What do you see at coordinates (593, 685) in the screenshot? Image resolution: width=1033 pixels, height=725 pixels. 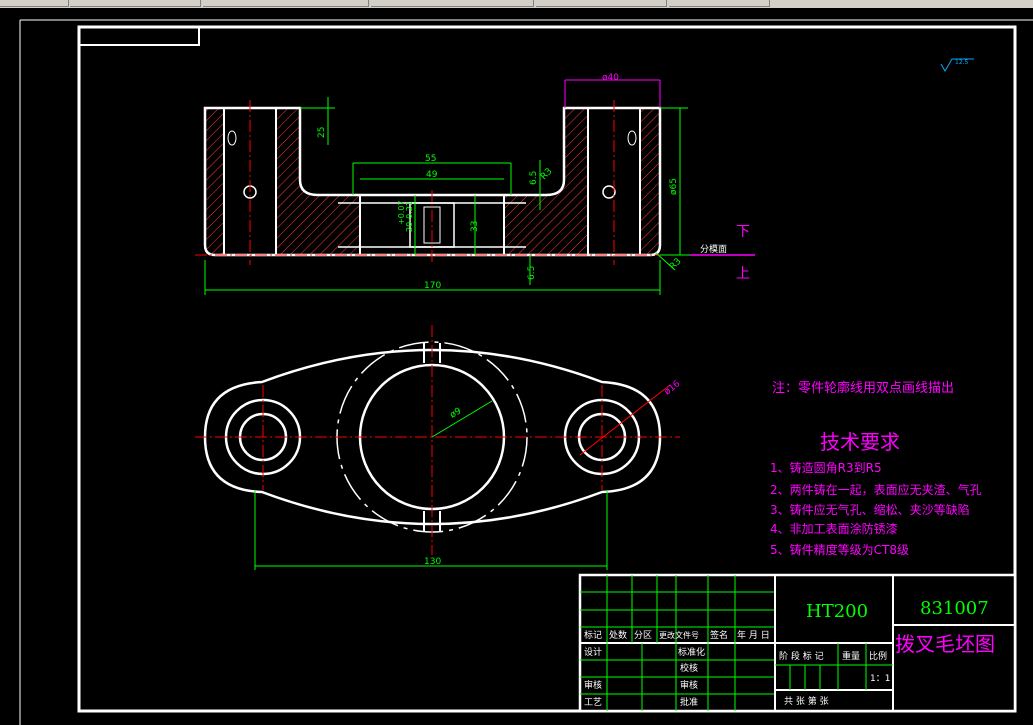 I see `tb-review: 审核` at bounding box center [593, 685].